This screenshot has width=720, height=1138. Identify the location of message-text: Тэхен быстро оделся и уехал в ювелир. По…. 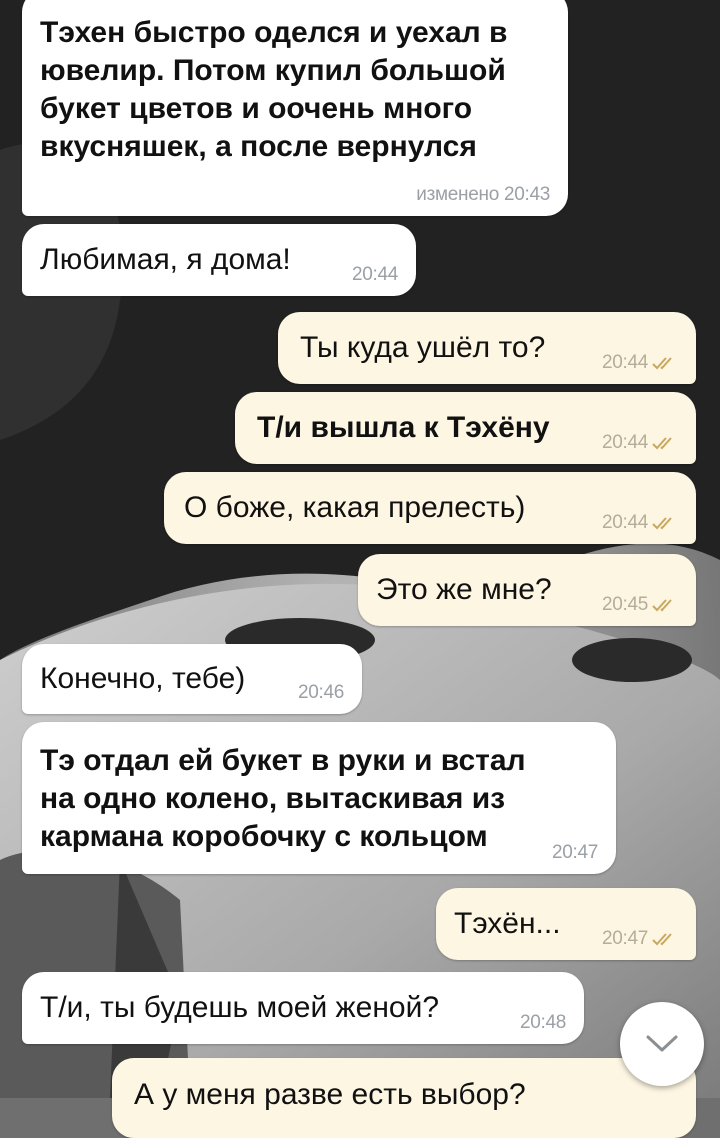
(274, 89).